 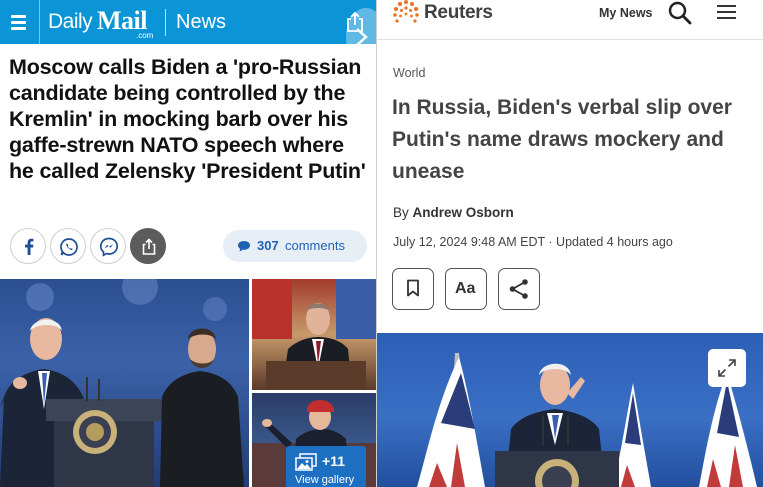 I want to click on gallery-count: +11, so click(x=333, y=461).